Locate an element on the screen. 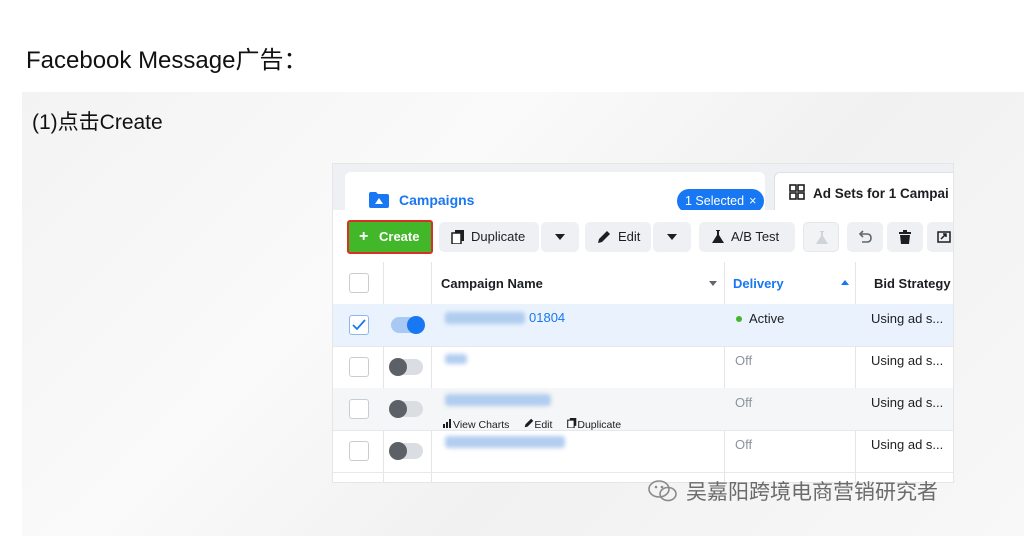  watermark-text: 吴嘉阳跨境电商营销研究者 is located at coordinates (812, 492).